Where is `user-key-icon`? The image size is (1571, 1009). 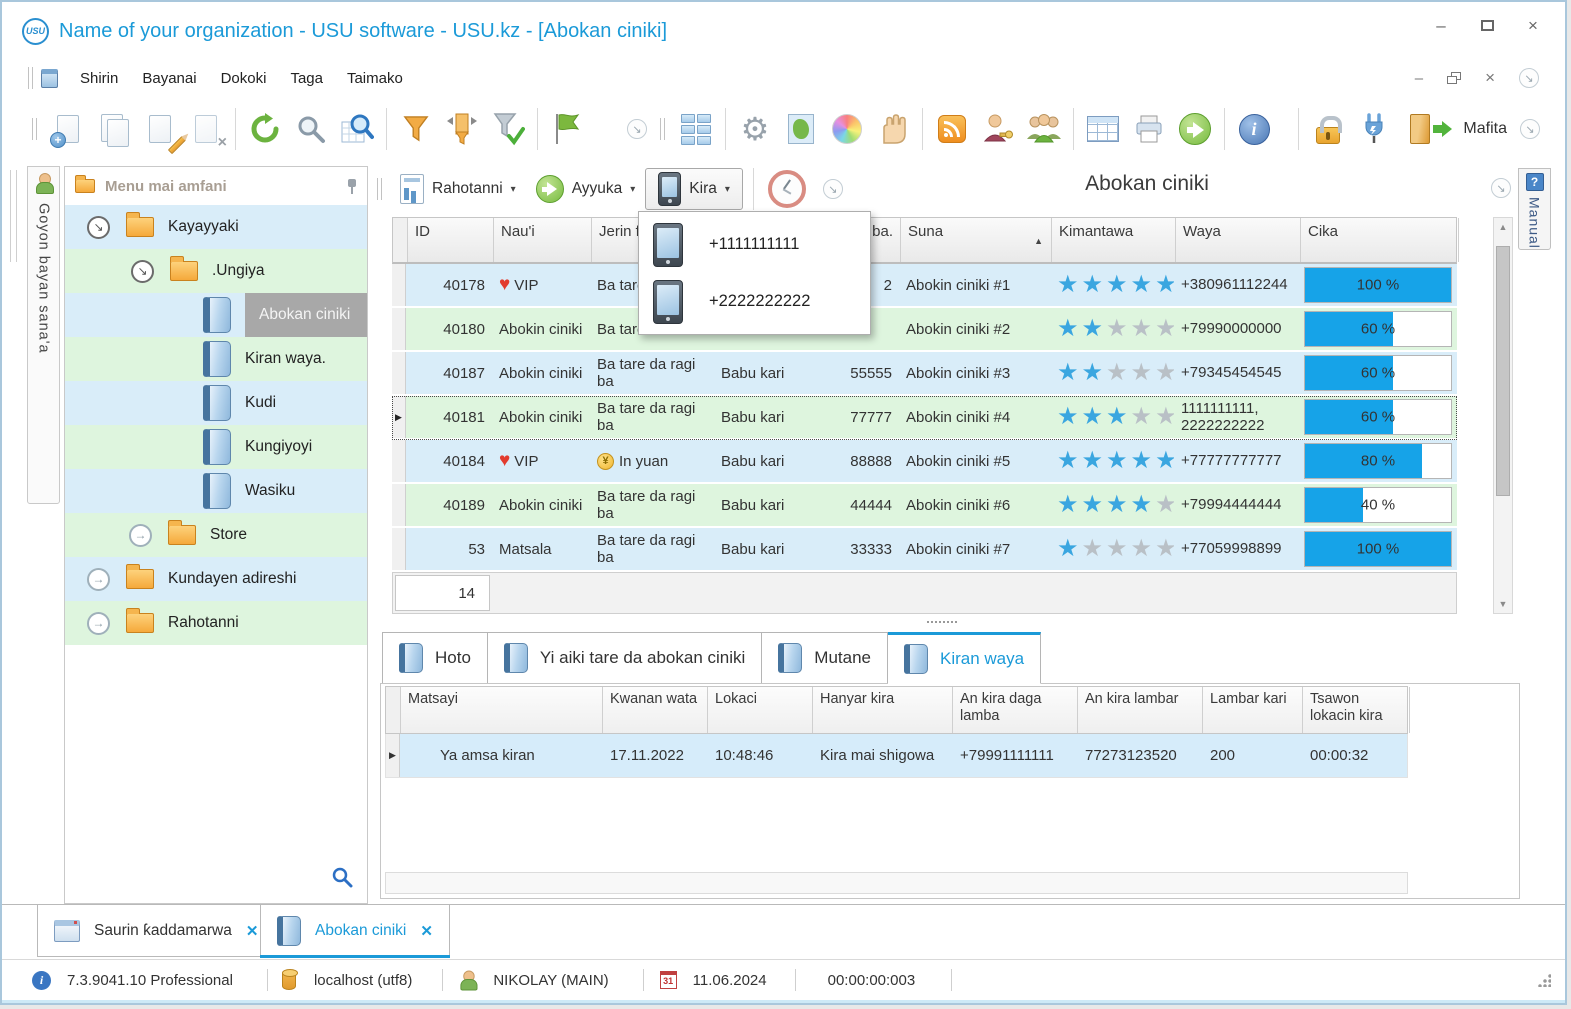 user-key-icon is located at coordinates (998, 129).